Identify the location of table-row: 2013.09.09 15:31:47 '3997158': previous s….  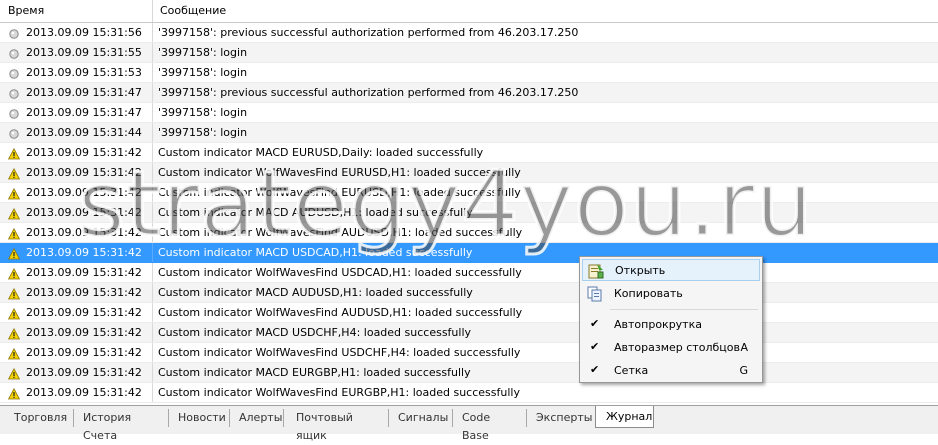
(469, 93).